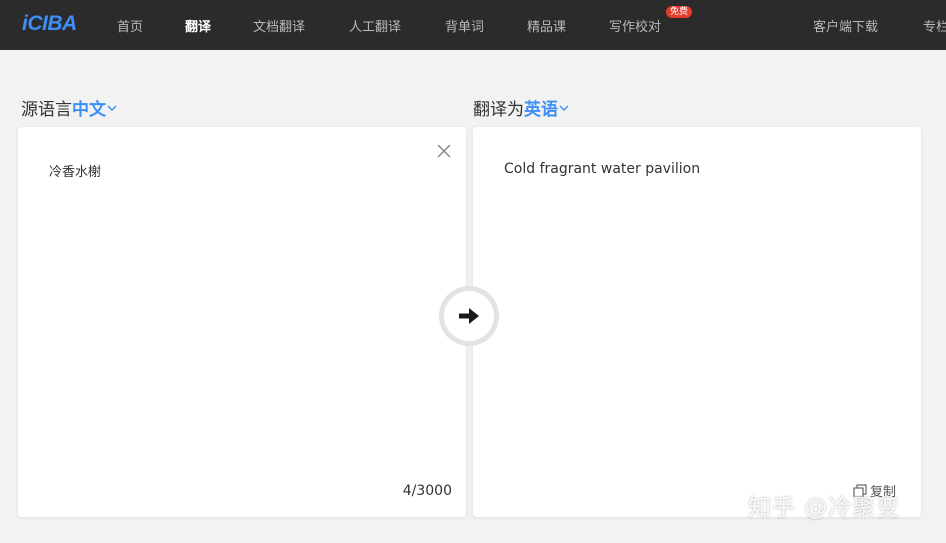  Describe the element at coordinates (130, 25) in the screenshot. I see `nav-home: 首页` at that location.